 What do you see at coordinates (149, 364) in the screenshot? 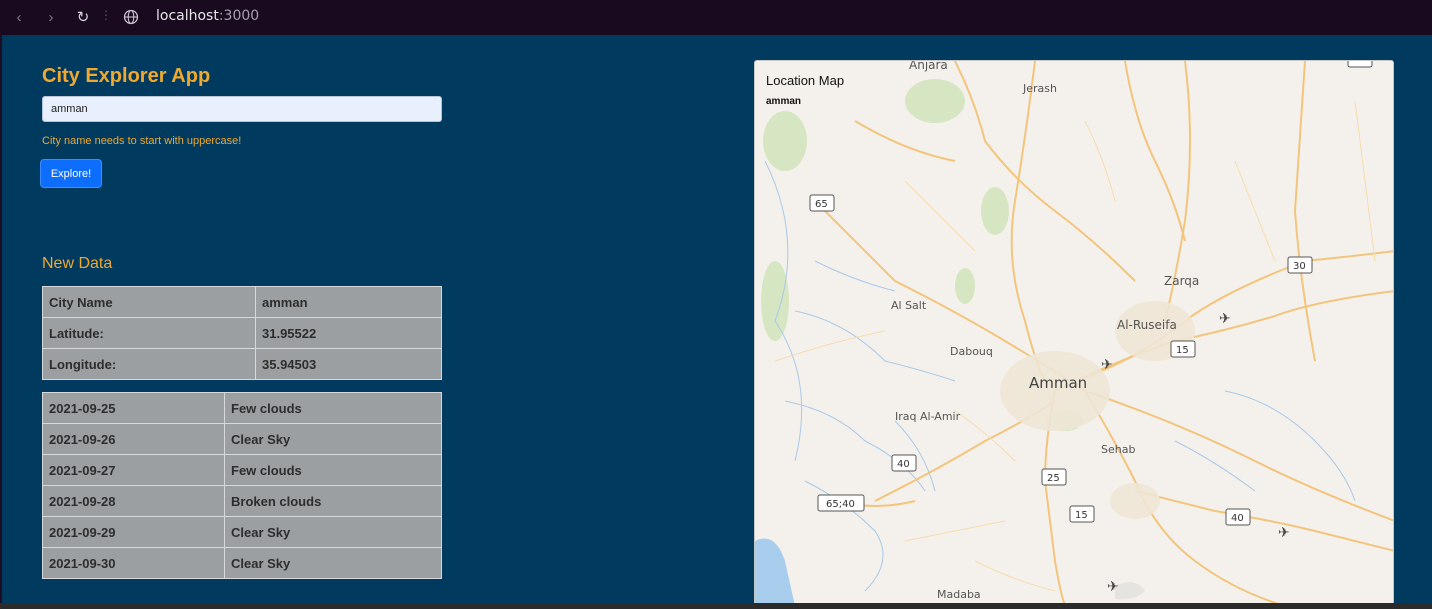
I see `longitude-label: Longitude:` at bounding box center [149, 364].